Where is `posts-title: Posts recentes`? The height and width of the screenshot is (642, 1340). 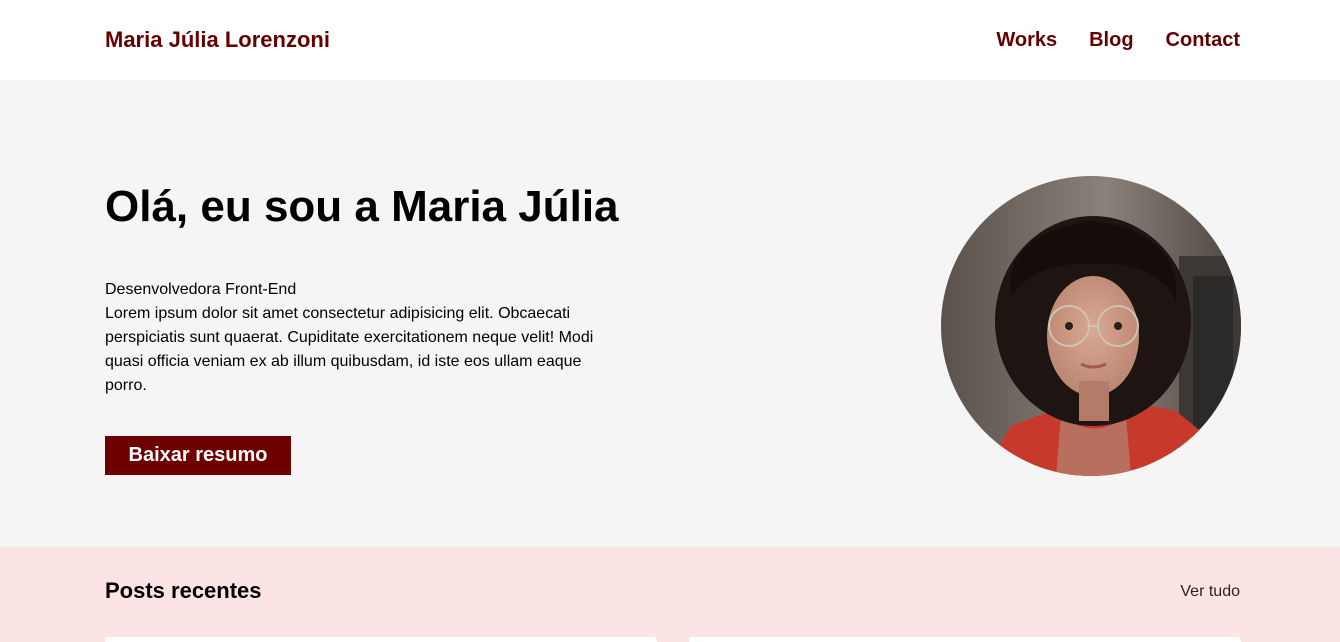 posts-title: Posts recentes is located at coordinates (183, 590).